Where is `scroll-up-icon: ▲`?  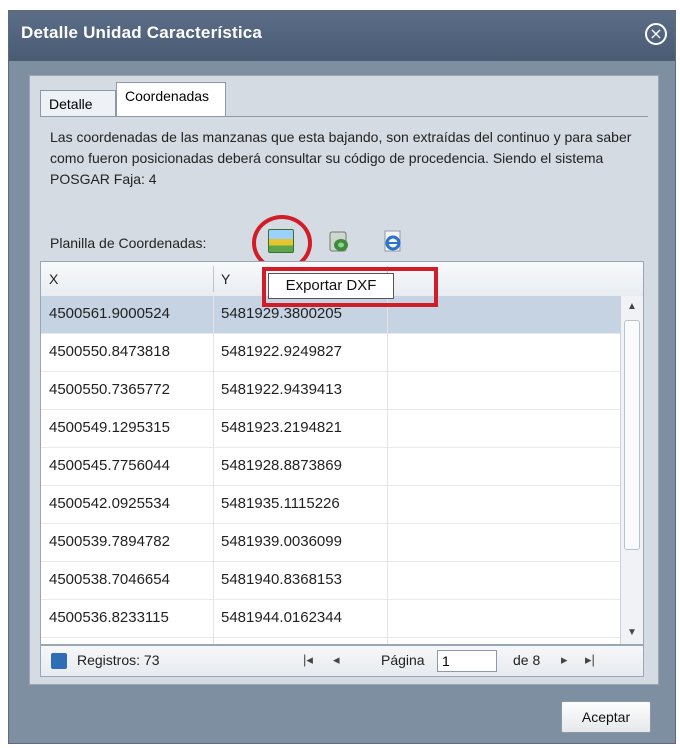 scroll-up-icon: ▲ is located at coordinates (632, 307).